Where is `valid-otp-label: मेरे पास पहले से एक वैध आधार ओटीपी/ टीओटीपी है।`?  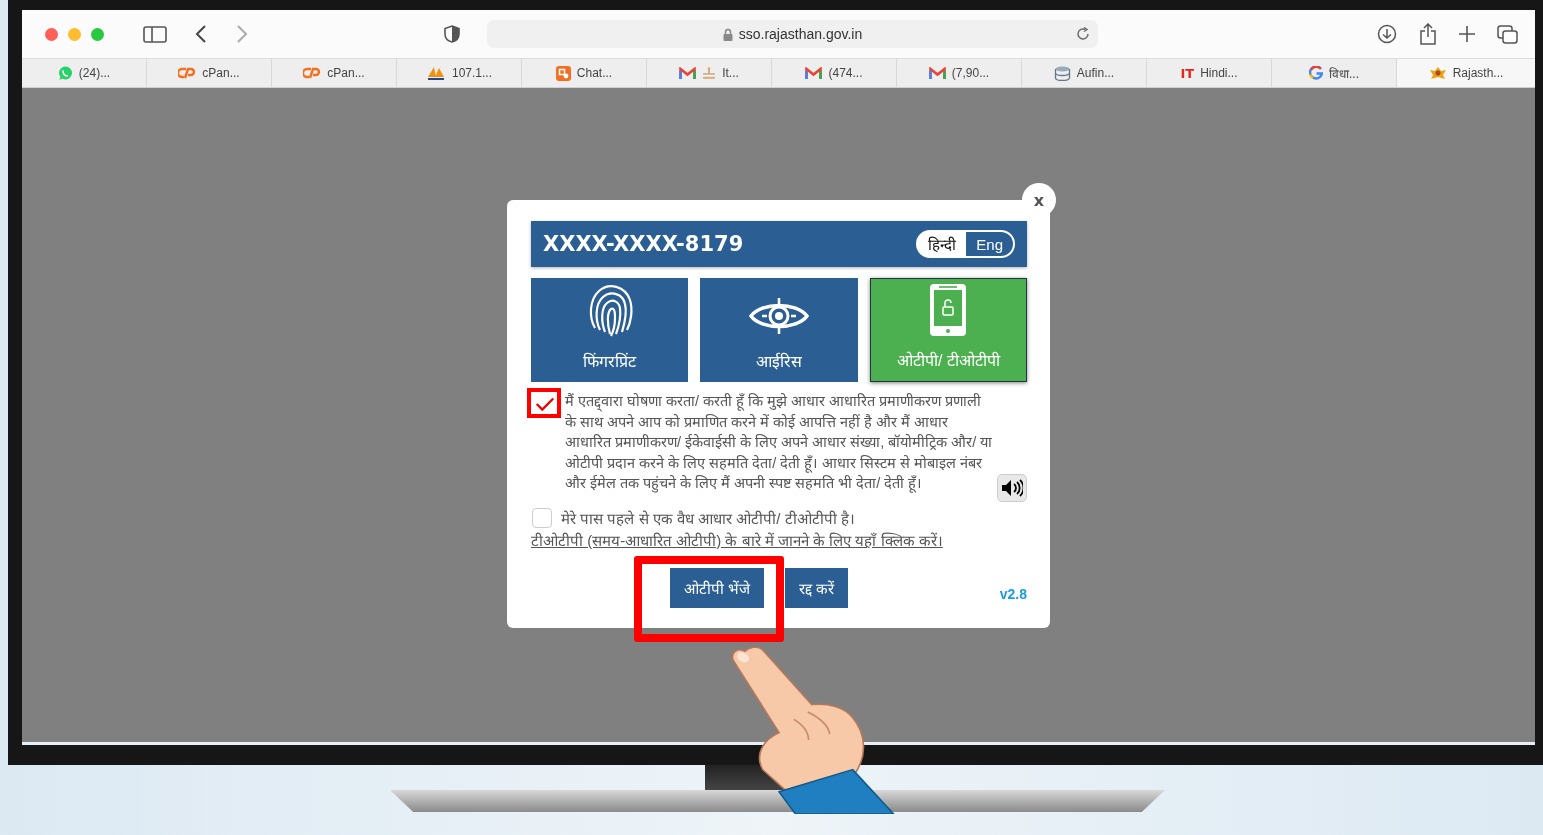 valid-otp-label: मेरे पास पहले से एक वैध आधार ओटीपी/ टीओटीपी है। is located at coordinates (708, 518).